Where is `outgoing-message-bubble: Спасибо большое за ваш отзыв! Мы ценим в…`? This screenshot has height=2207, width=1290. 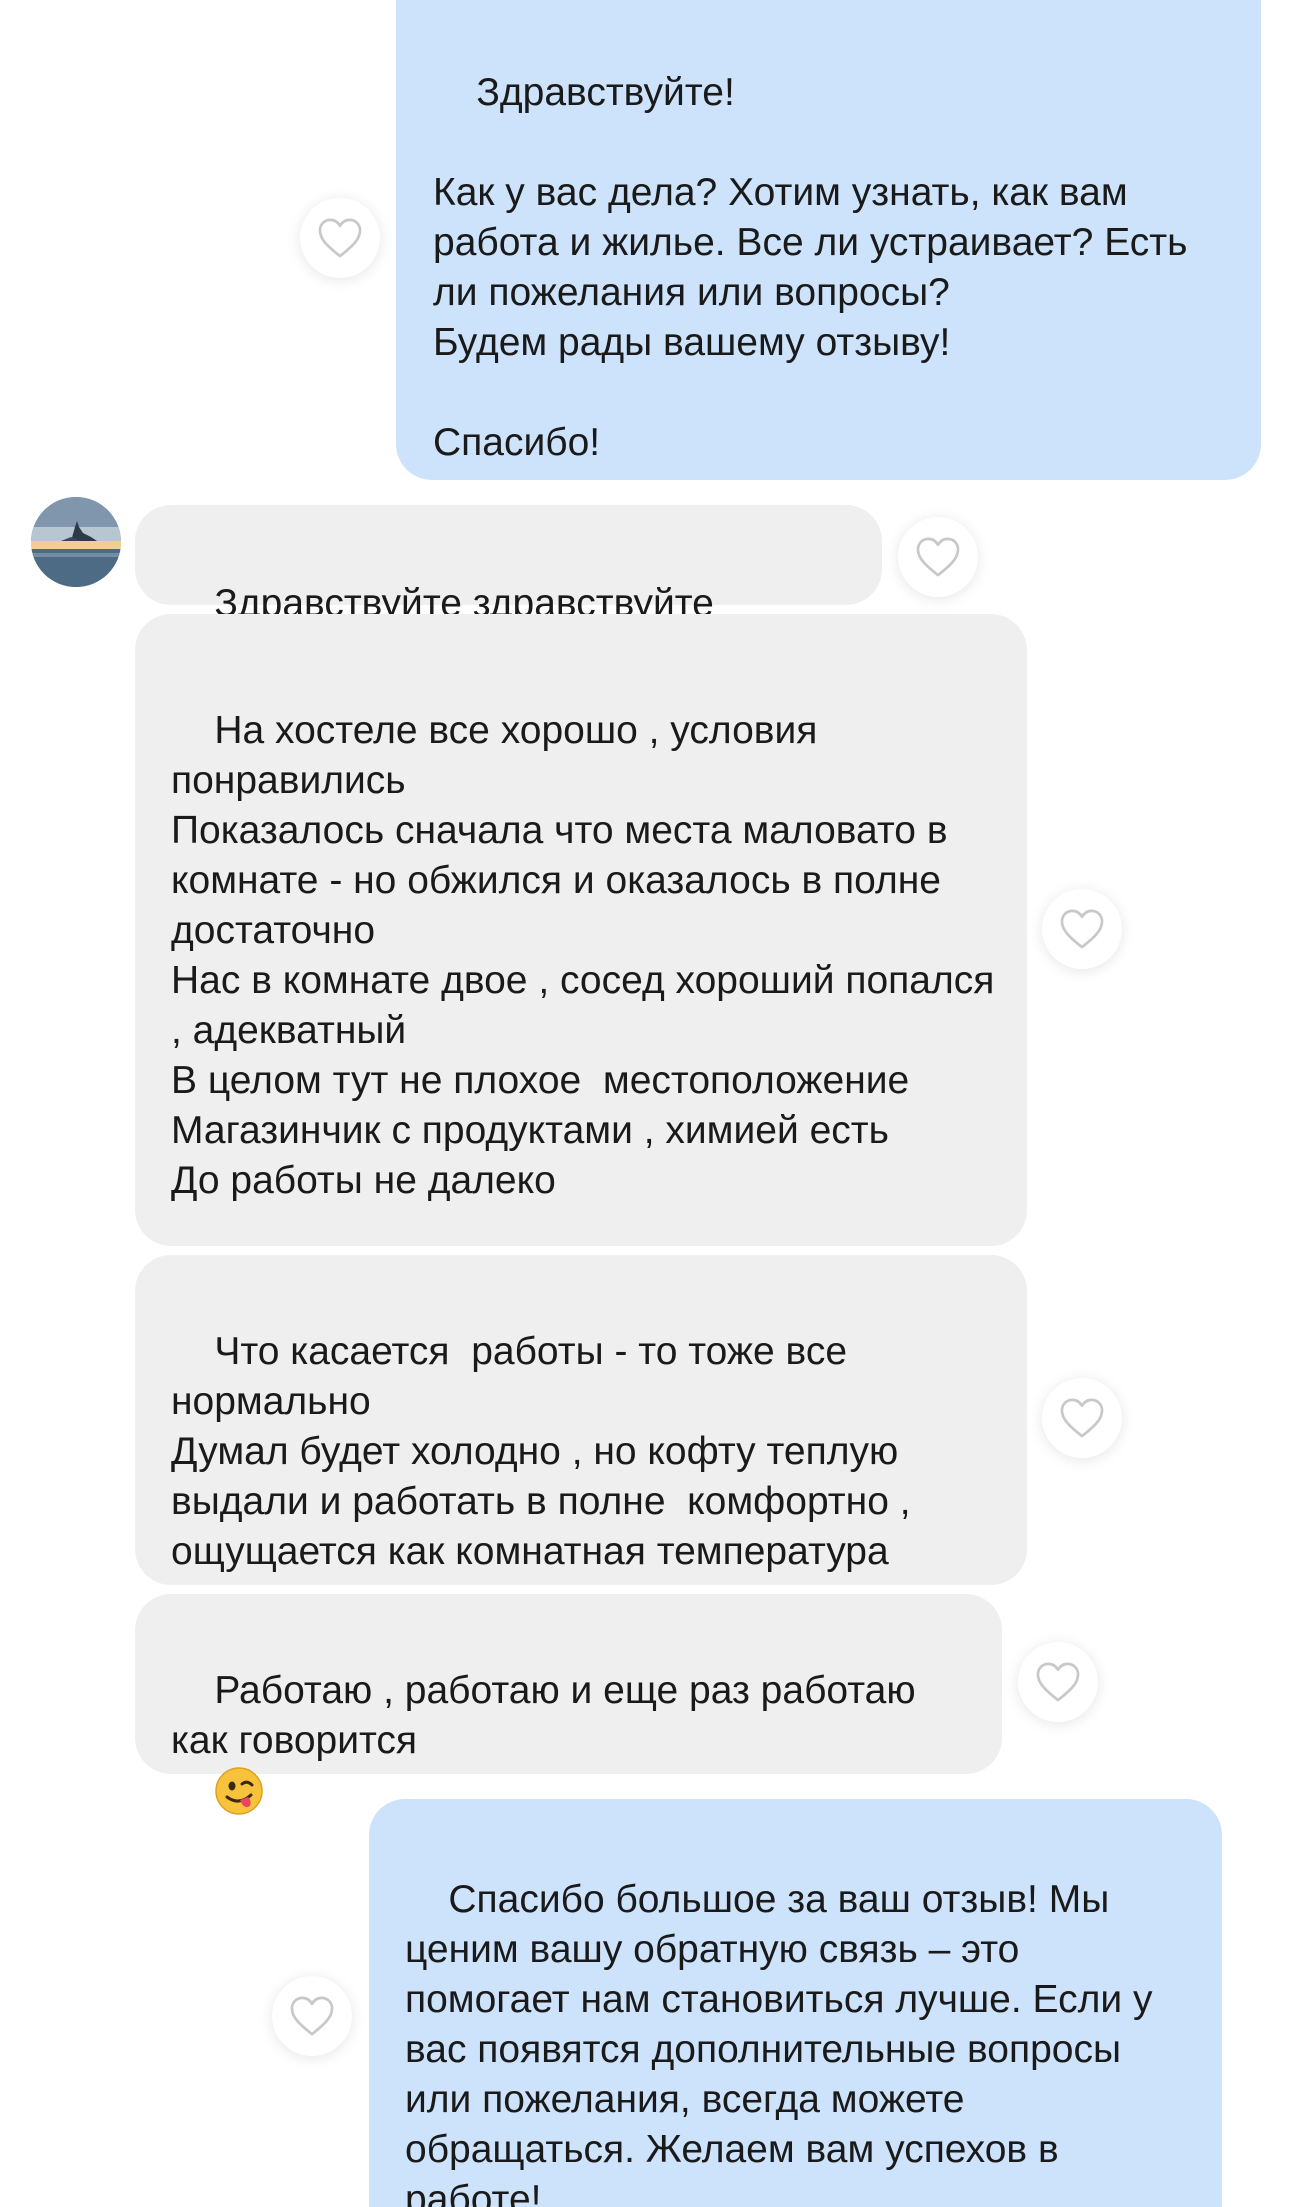
outgoing-message-bubble: Спасибо большое за ваш отзыв! Мы ценим в… is located at coordinates (795, 2003).